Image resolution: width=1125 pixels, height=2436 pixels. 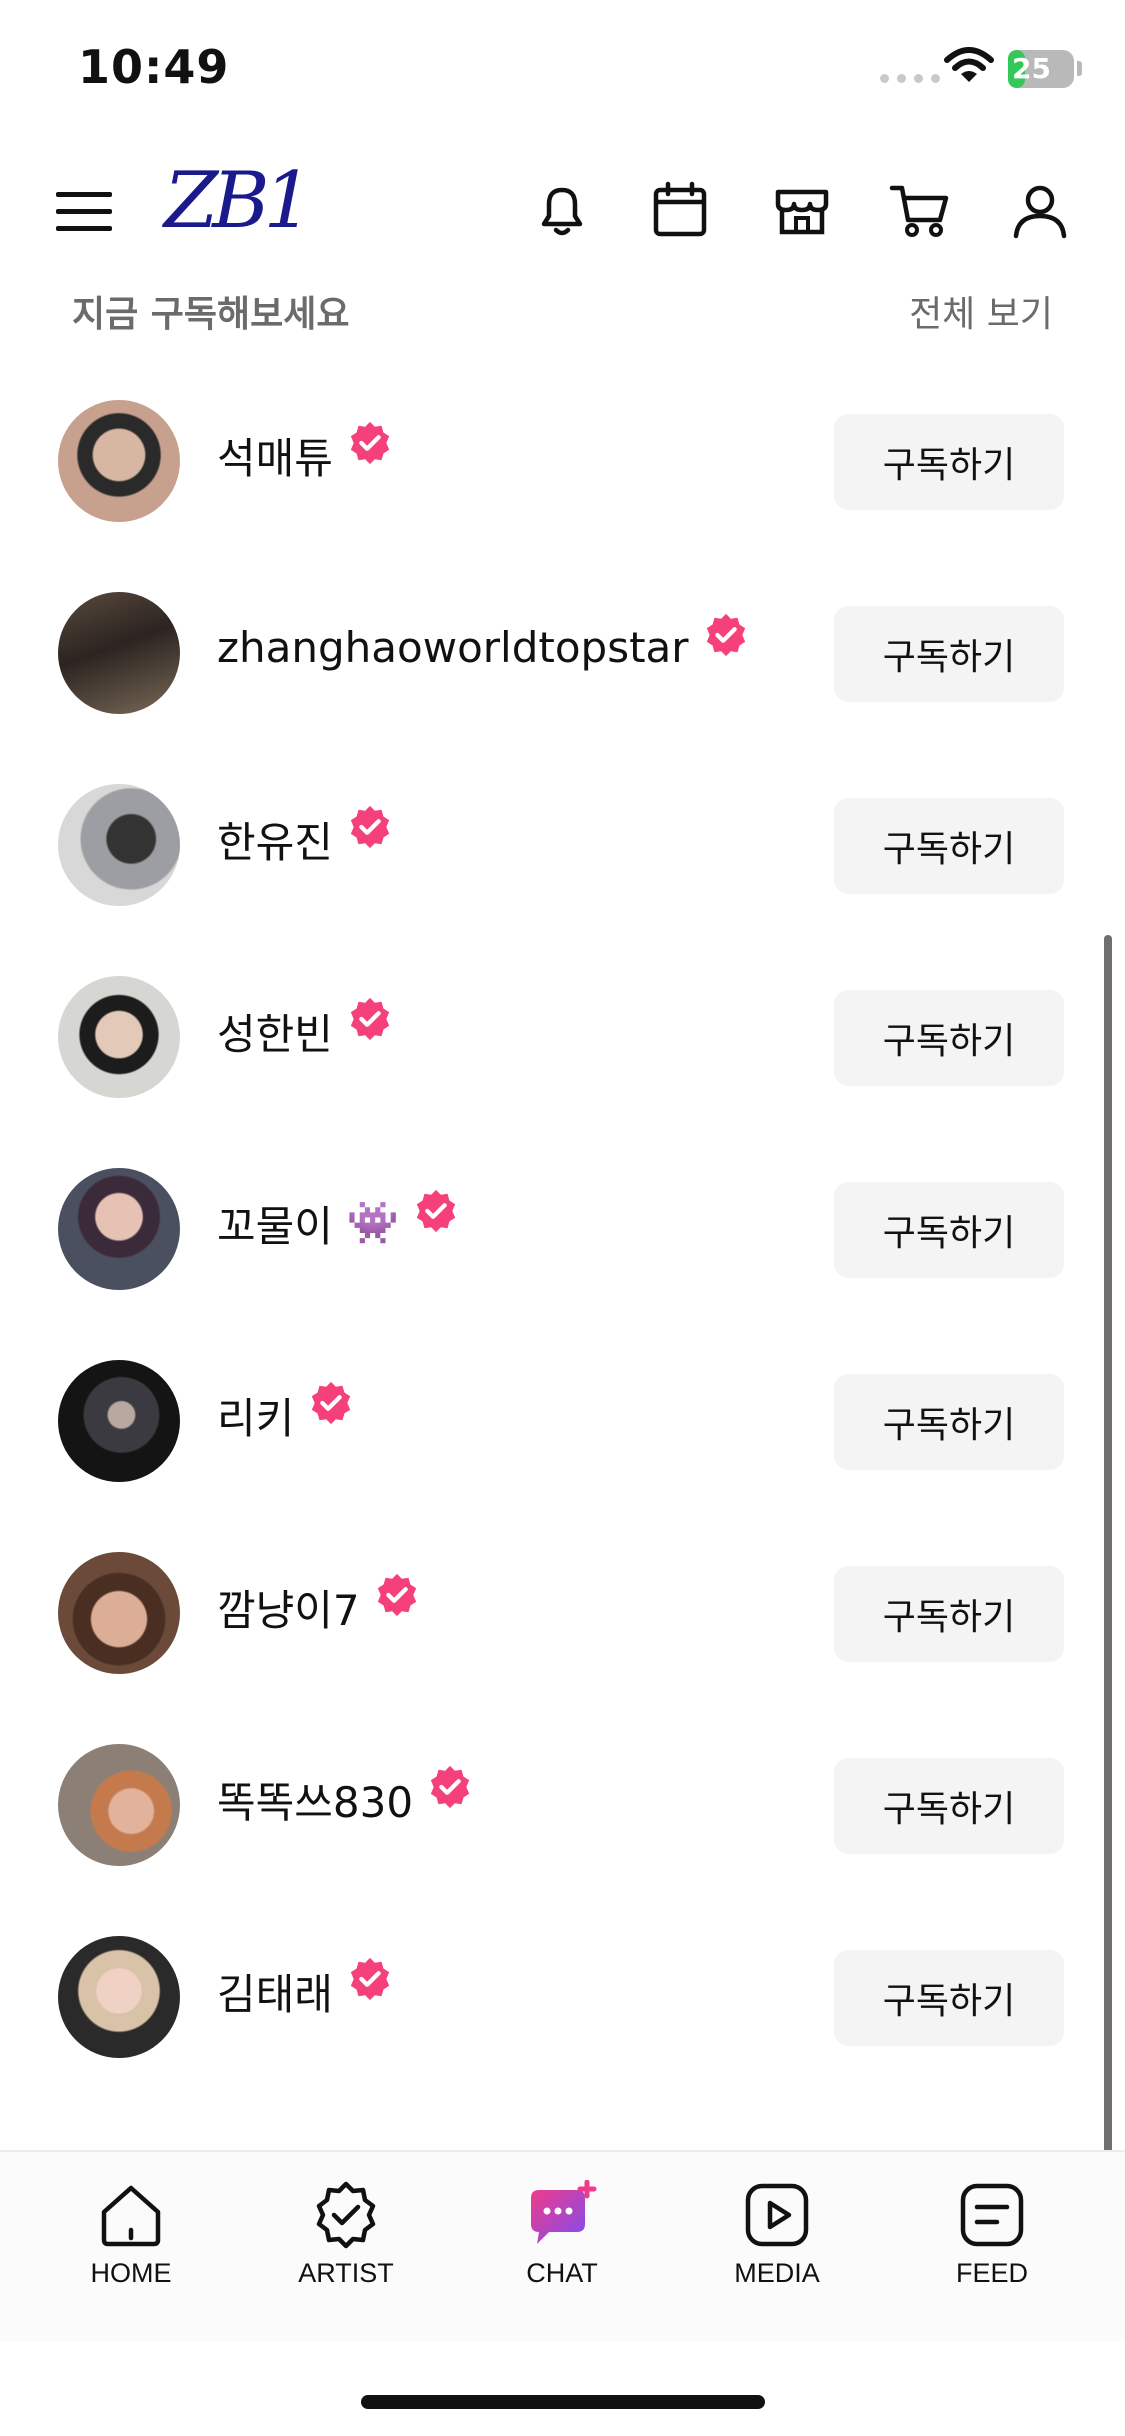 I want to click on status-bar: 10:49 25, so click(x=562, y=70).